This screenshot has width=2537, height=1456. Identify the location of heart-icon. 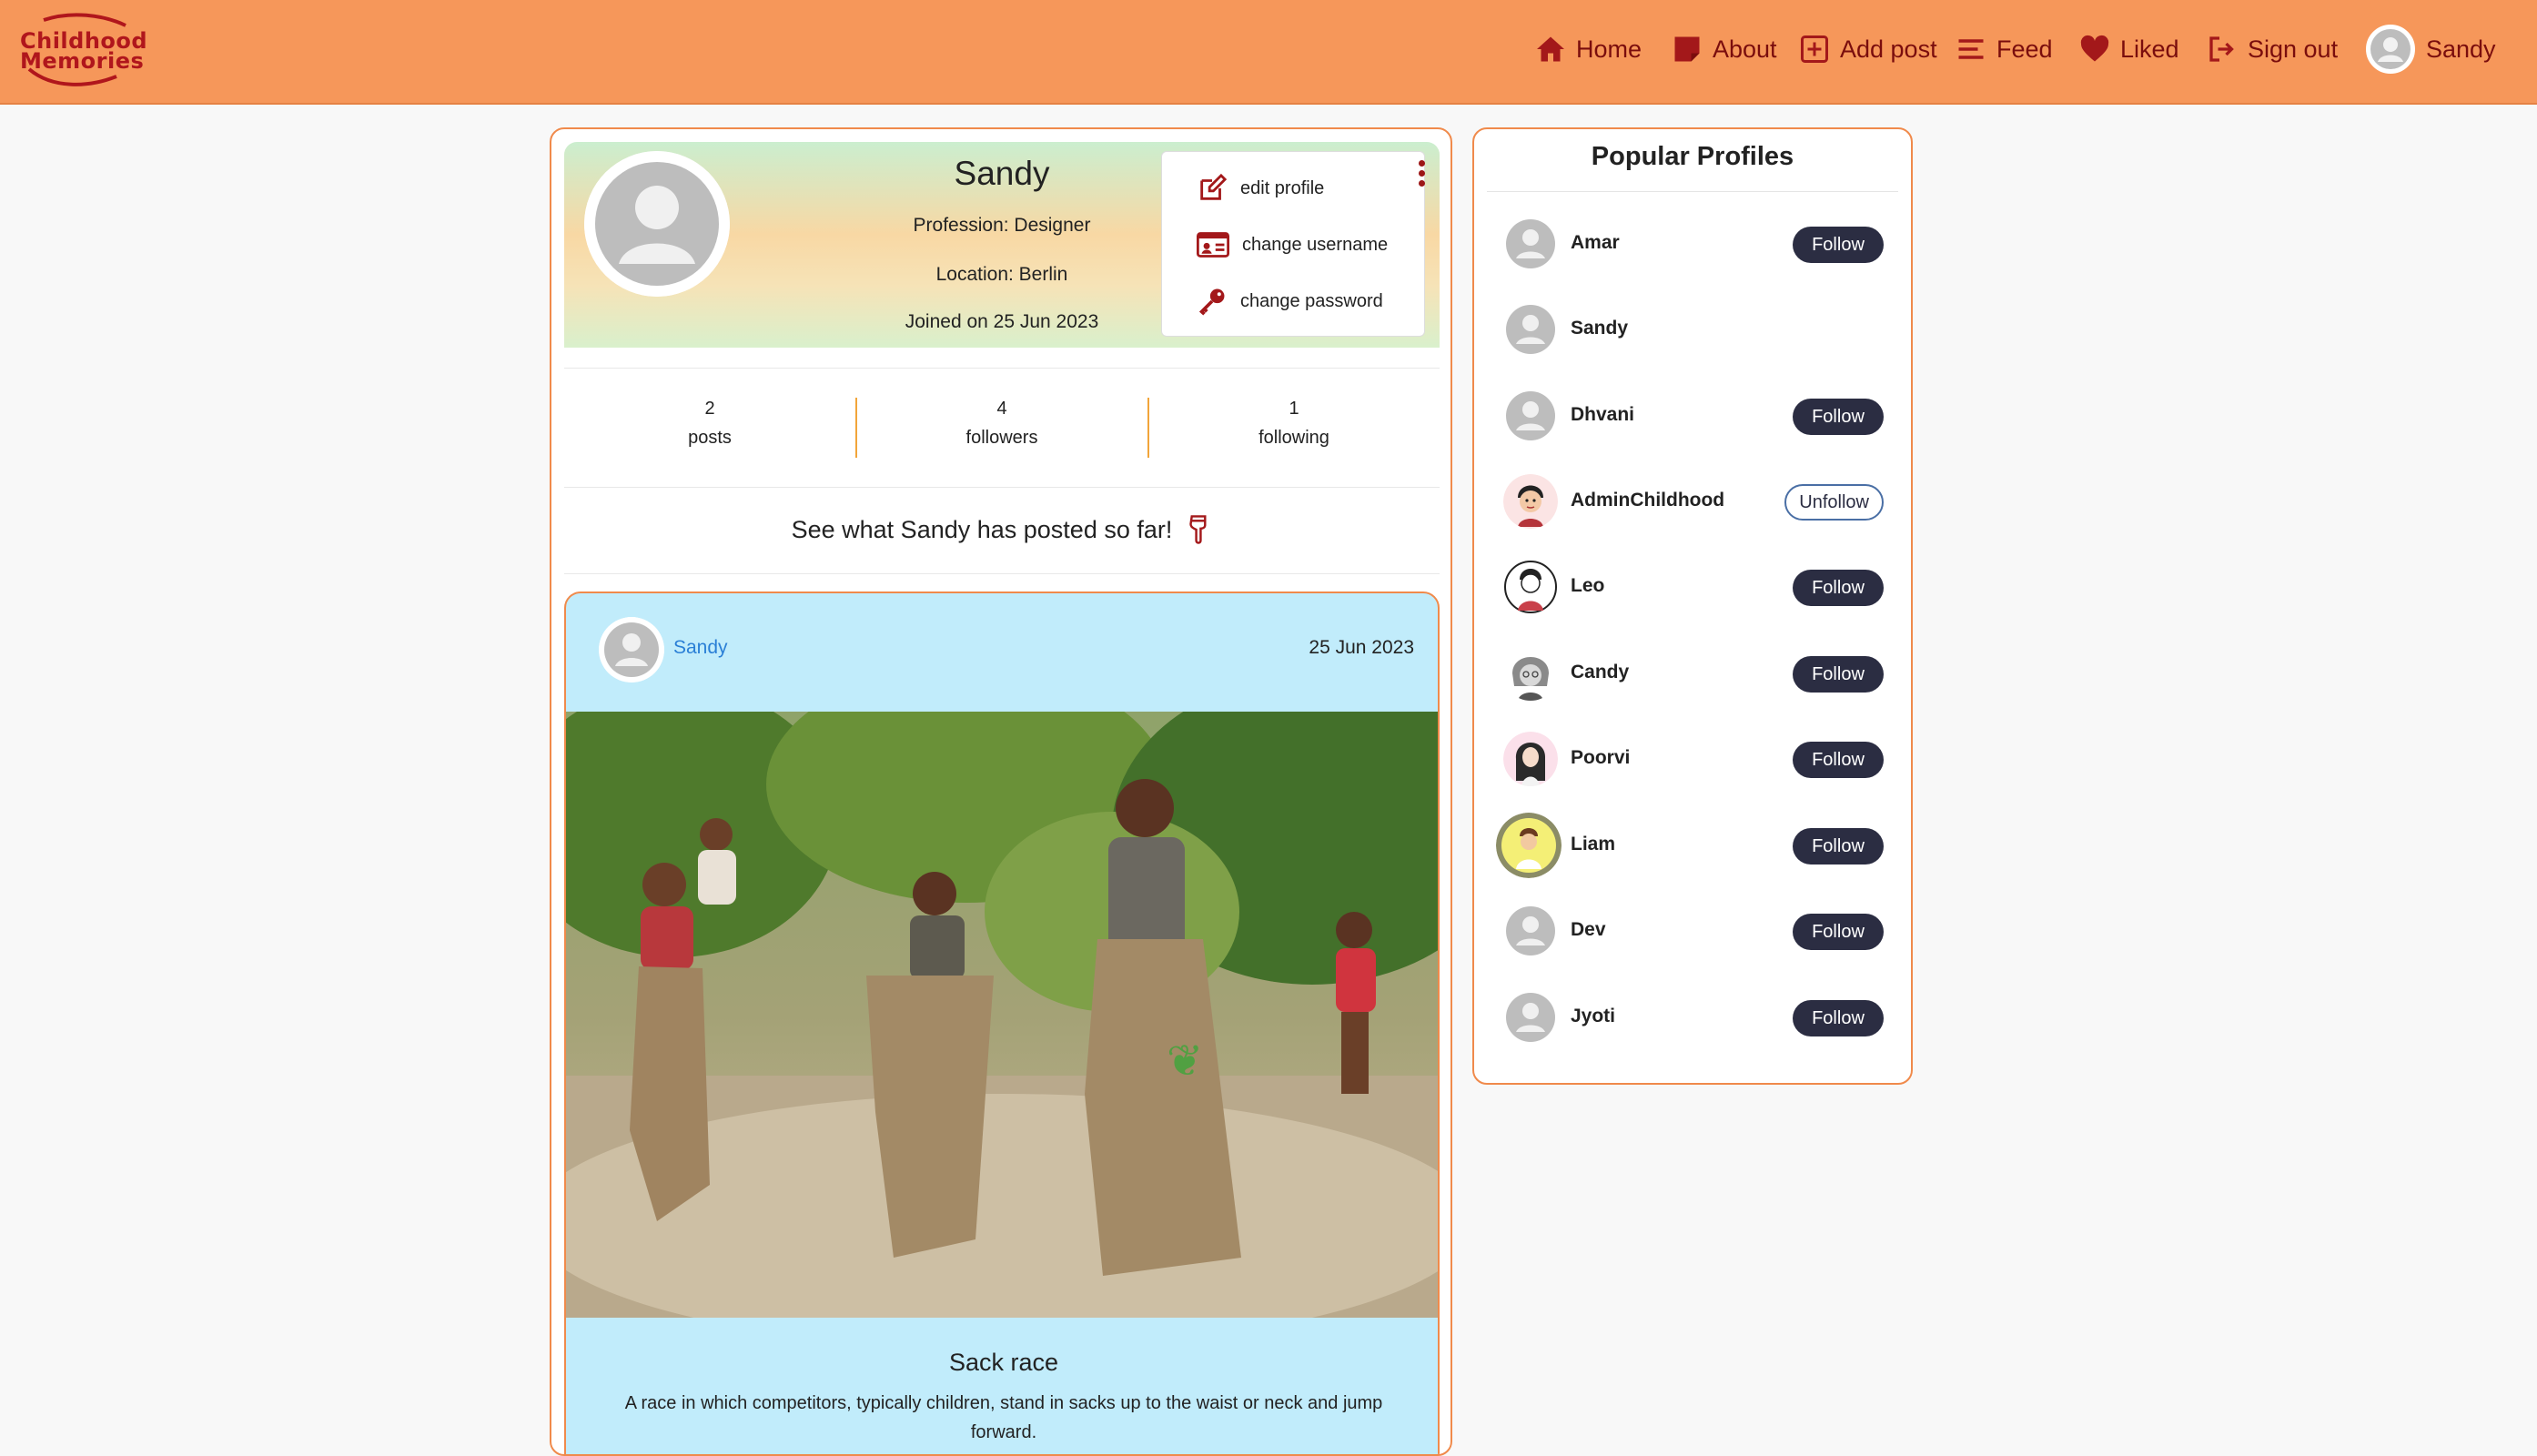
(2094, 49).